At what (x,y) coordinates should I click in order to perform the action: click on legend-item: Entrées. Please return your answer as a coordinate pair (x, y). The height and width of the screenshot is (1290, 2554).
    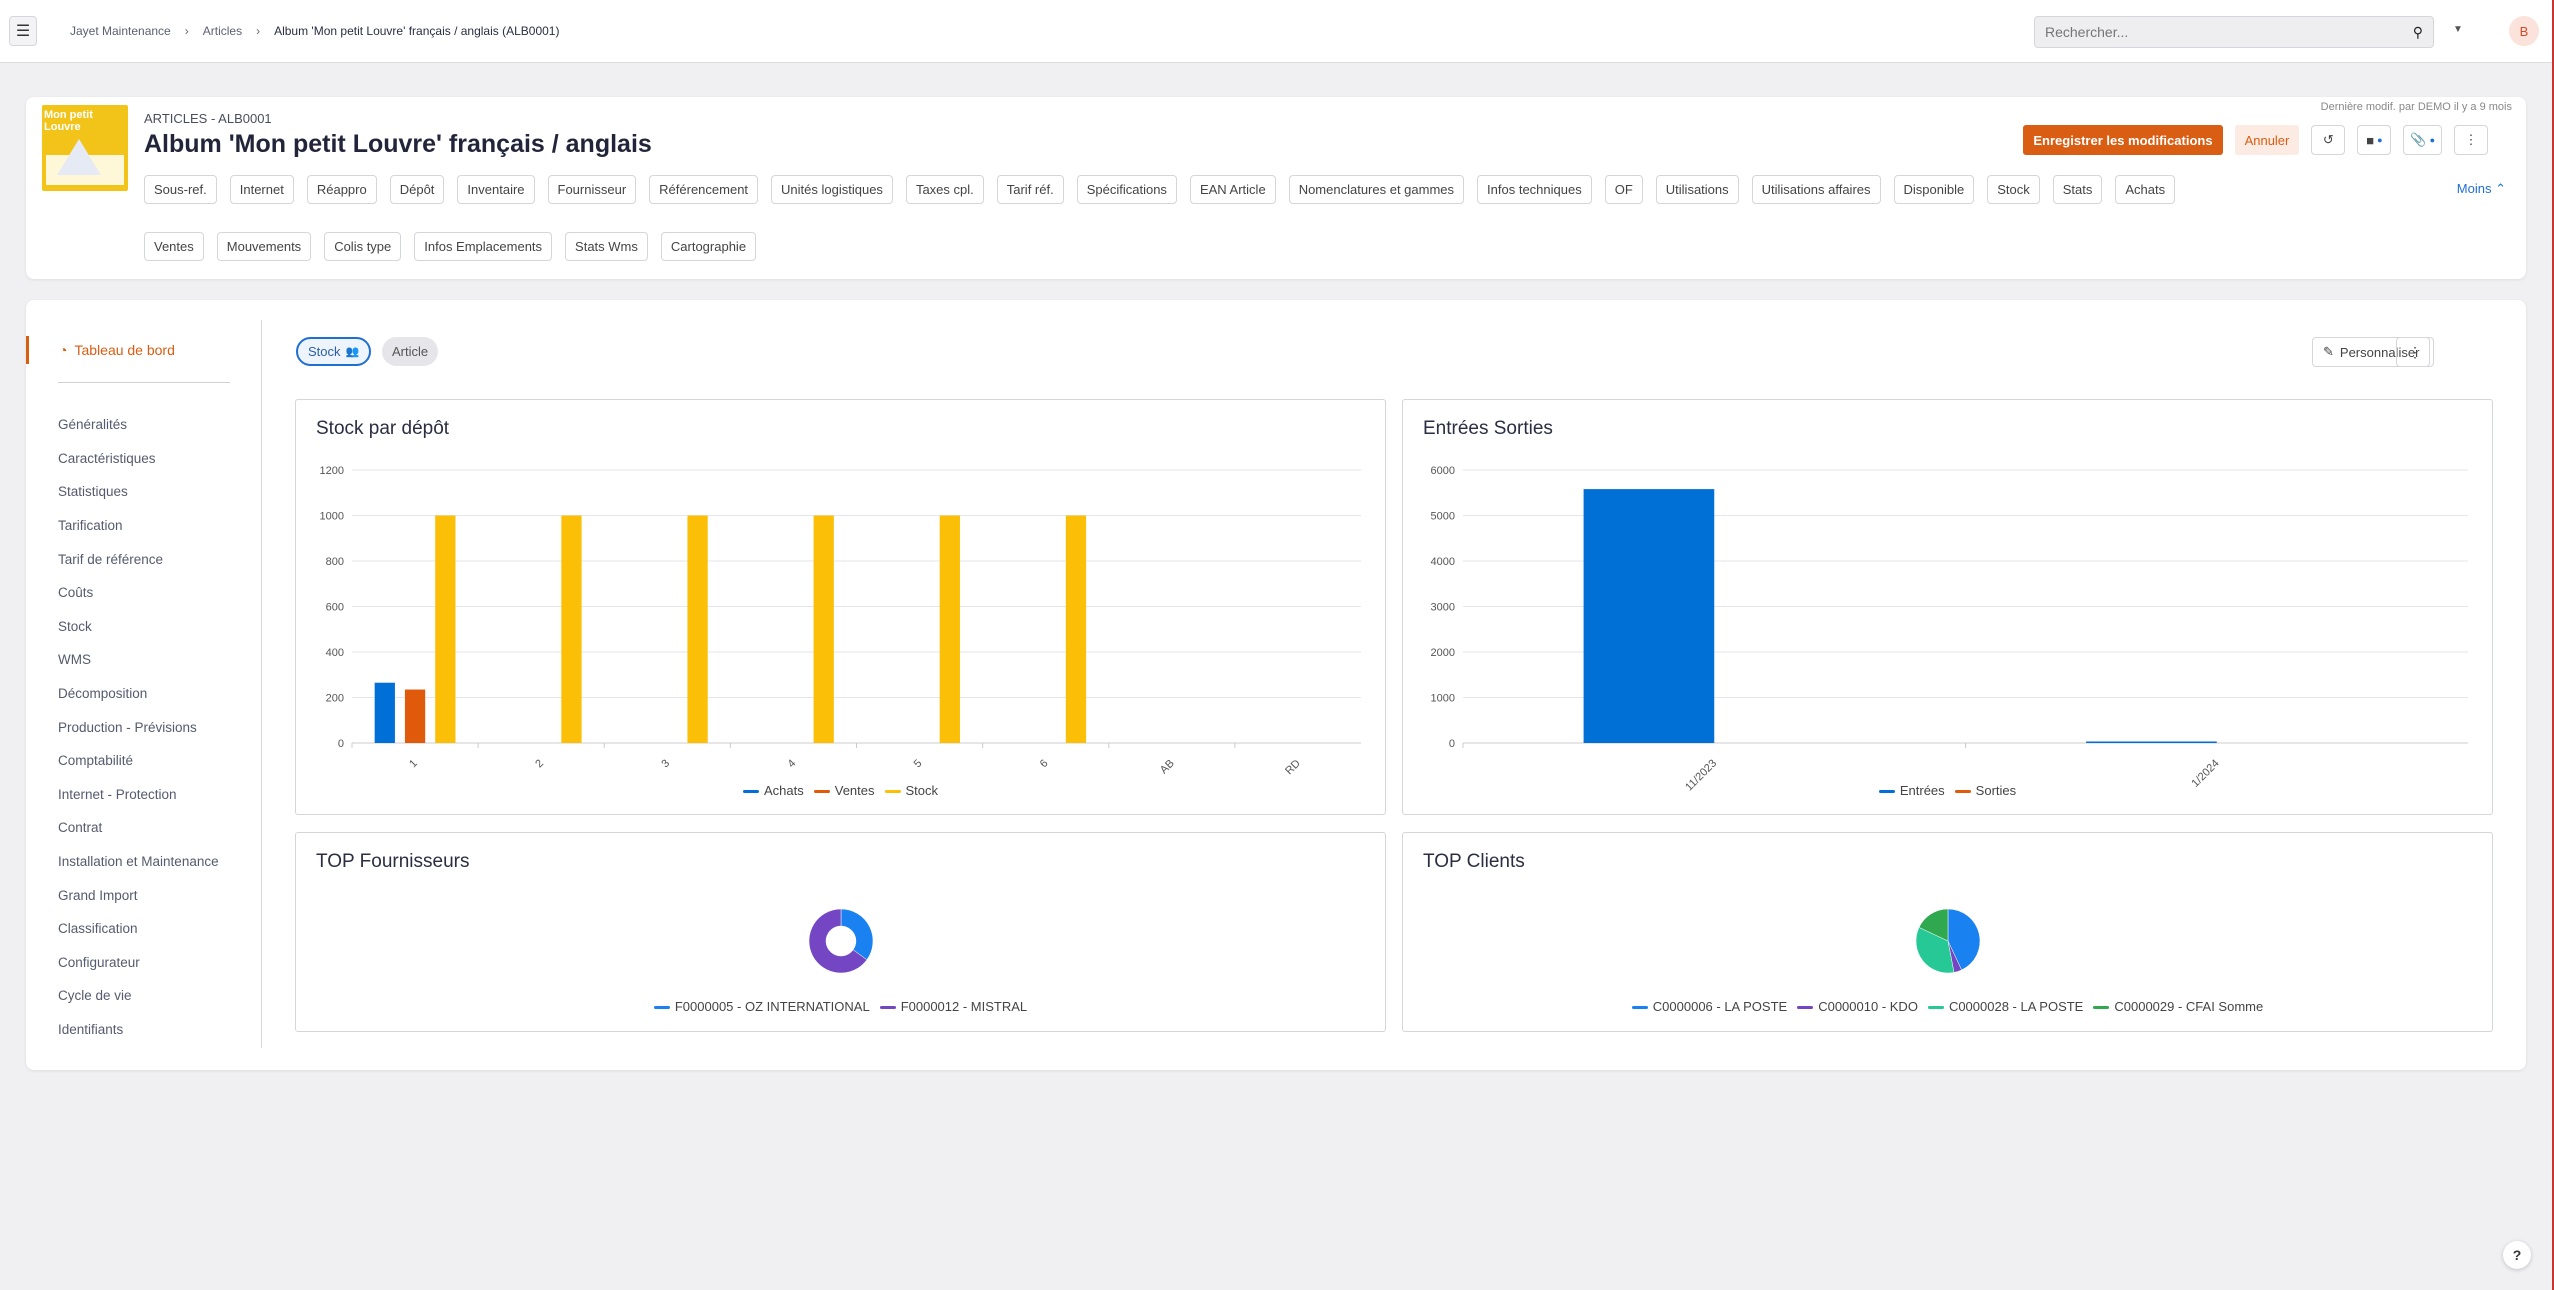
    Looking at the image, I should click on (1911, 790).